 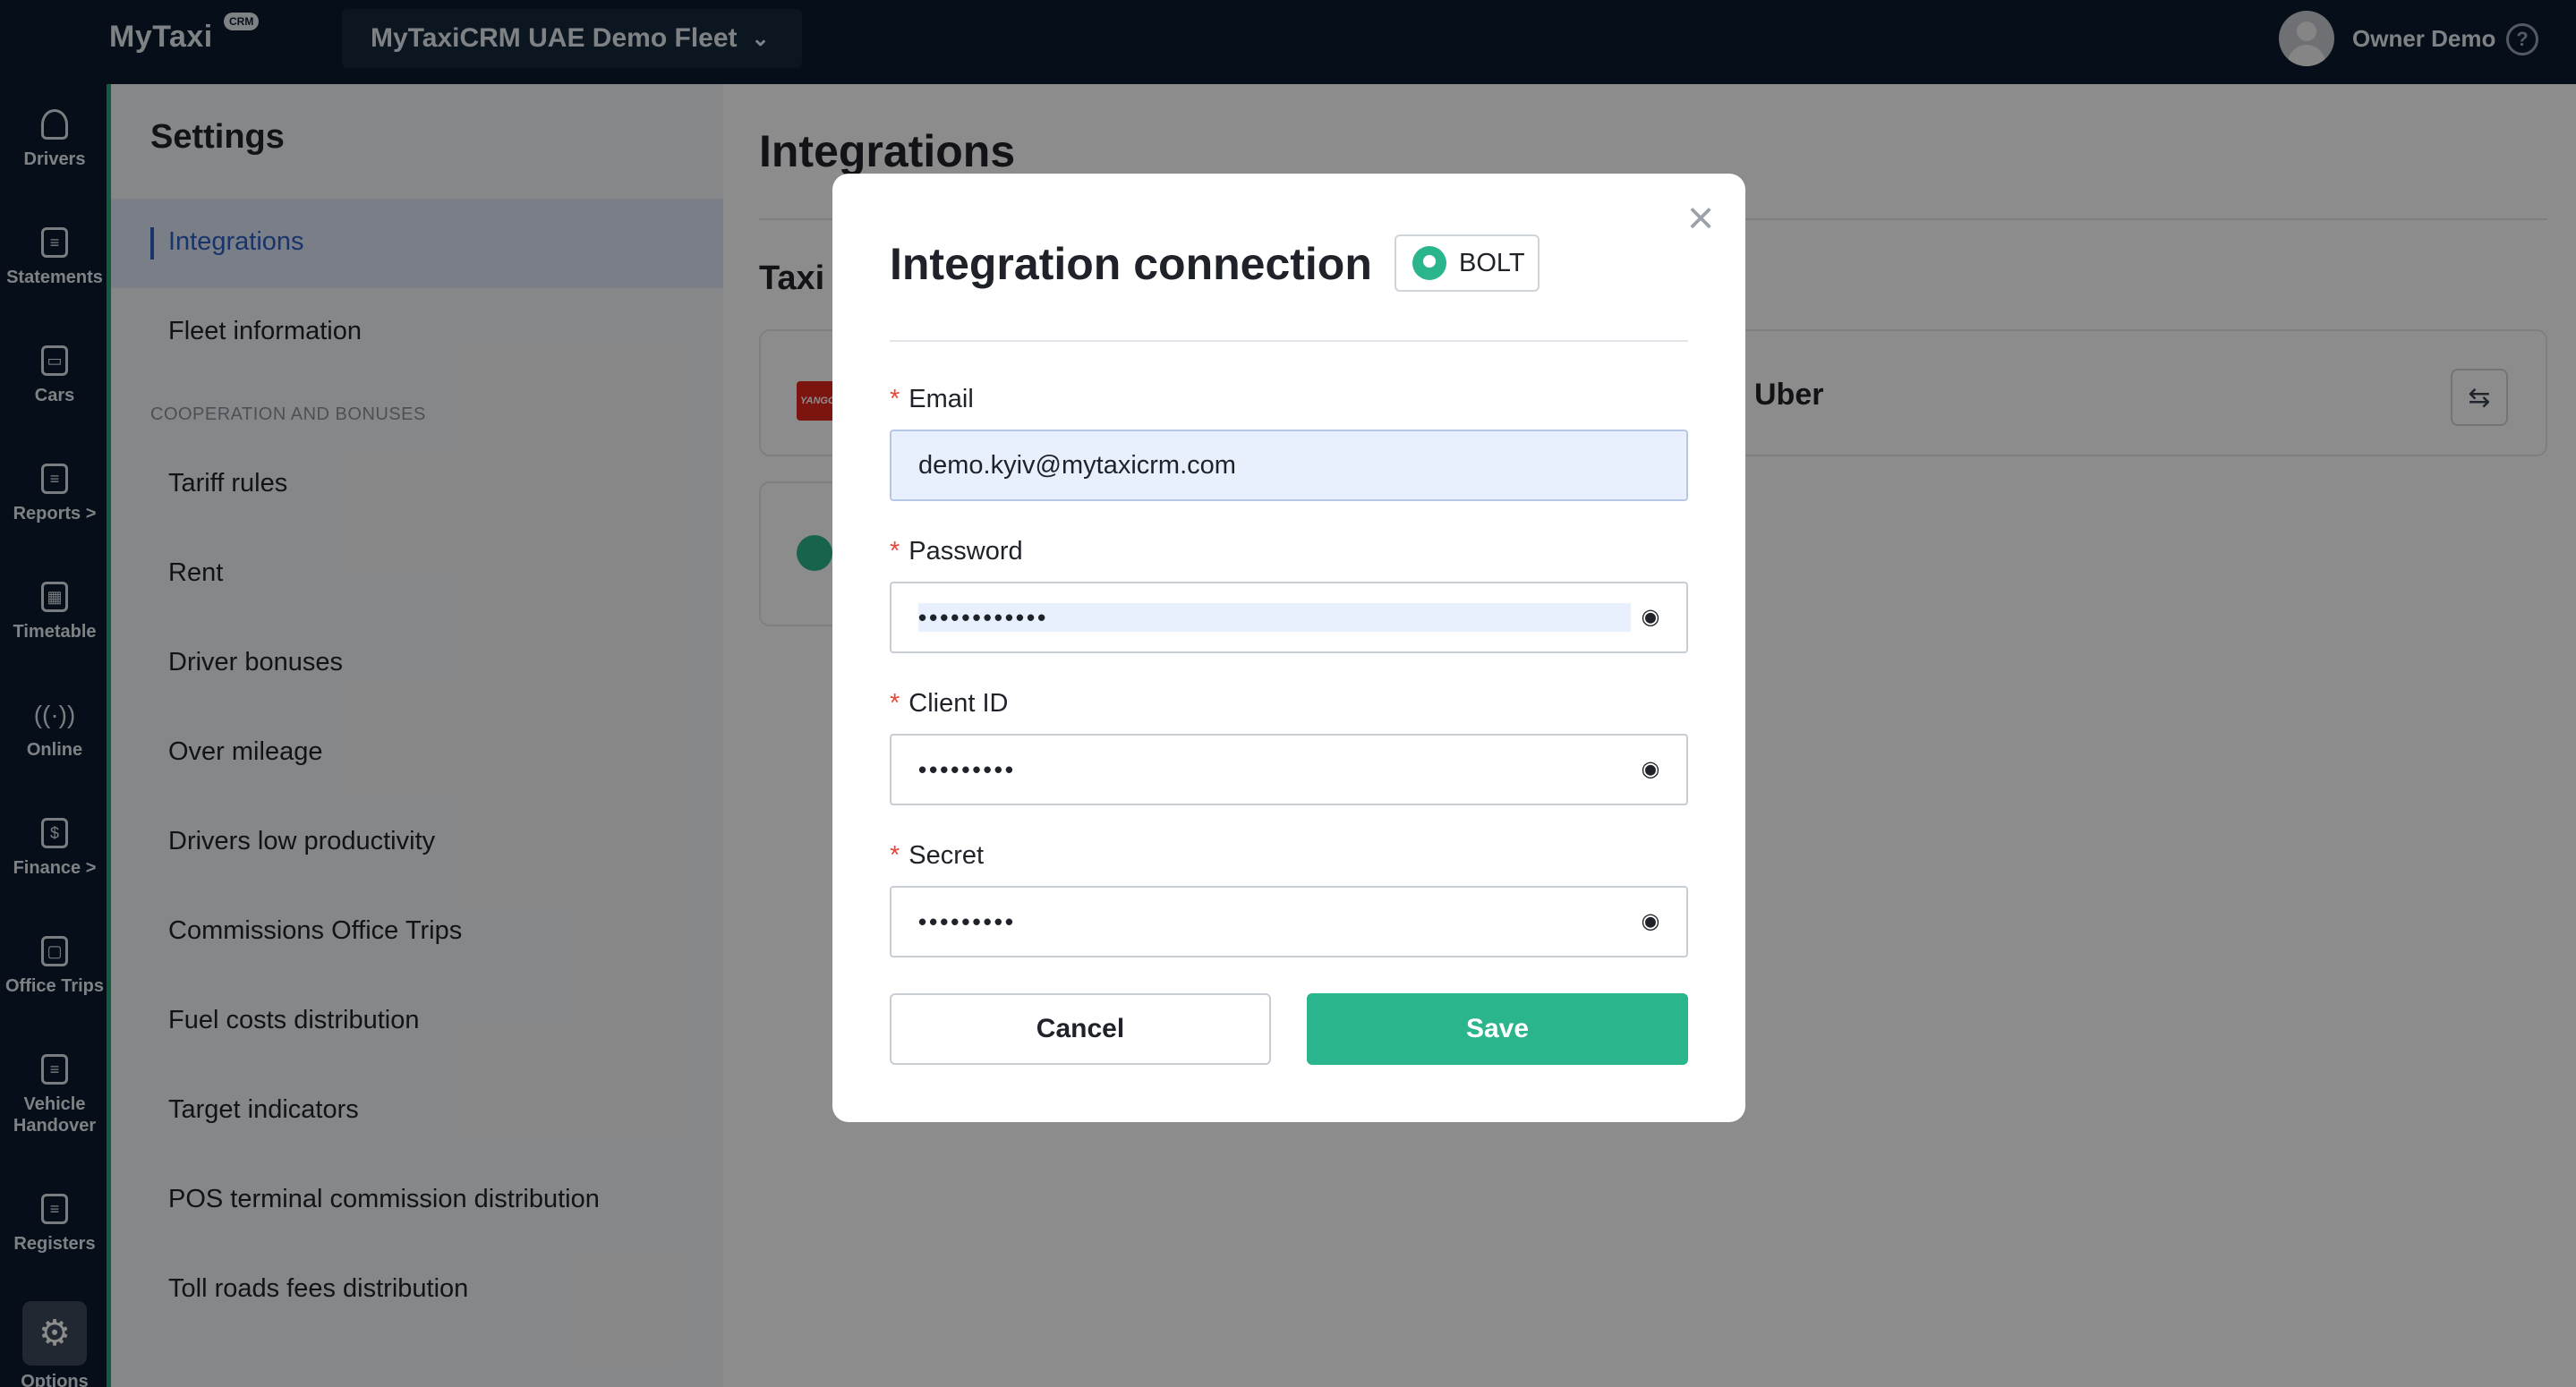 What do you see at coordinates (967, 769) in the screenshot?
I see `client-id-value: •••••••••` at bounding box center [967, 769].